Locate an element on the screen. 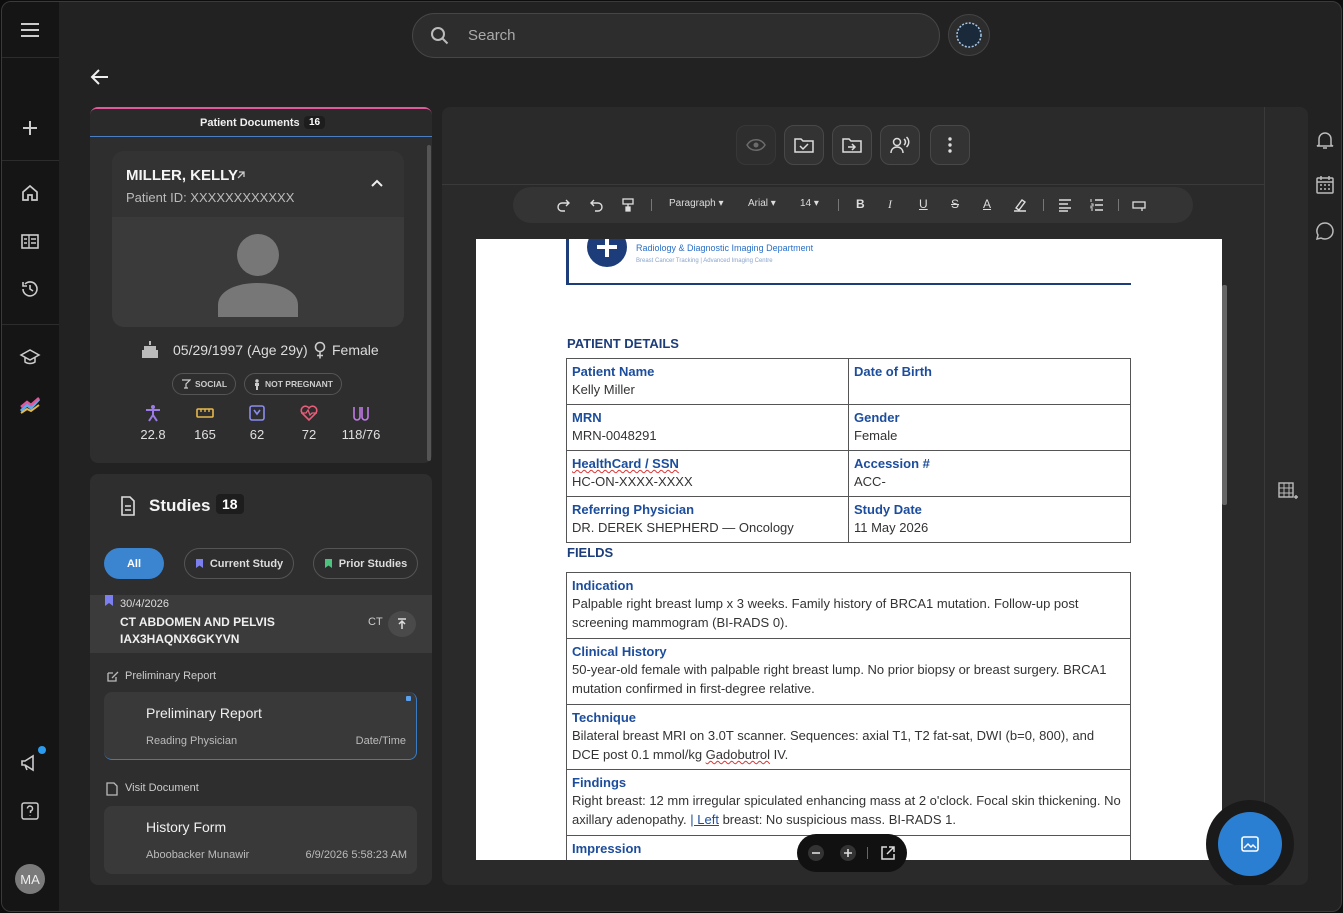  accession-value: ACC- is located at coordinates (989, 481).